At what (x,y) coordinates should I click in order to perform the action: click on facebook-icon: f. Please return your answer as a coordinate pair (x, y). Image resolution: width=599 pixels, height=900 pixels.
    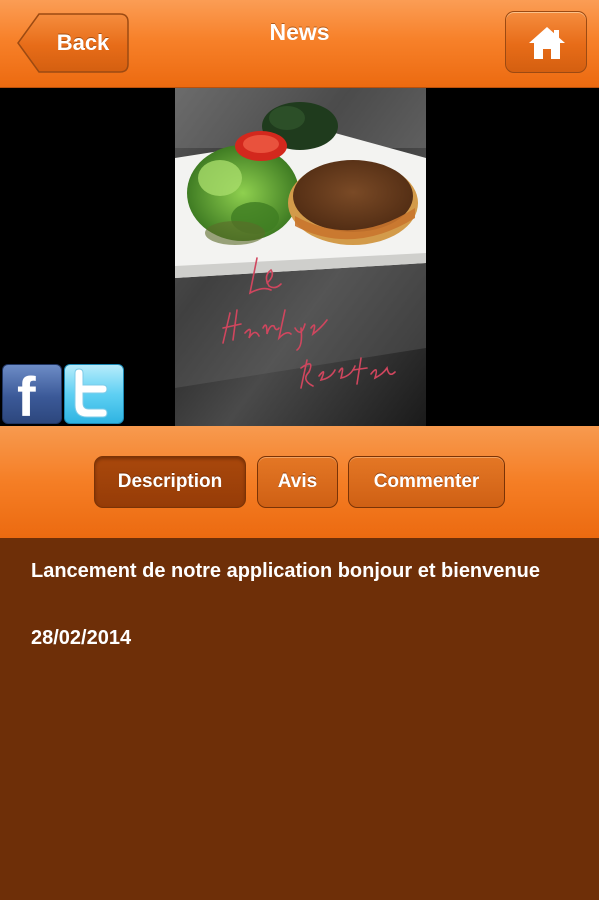
    Looking at the image, I should click on (26, 394).